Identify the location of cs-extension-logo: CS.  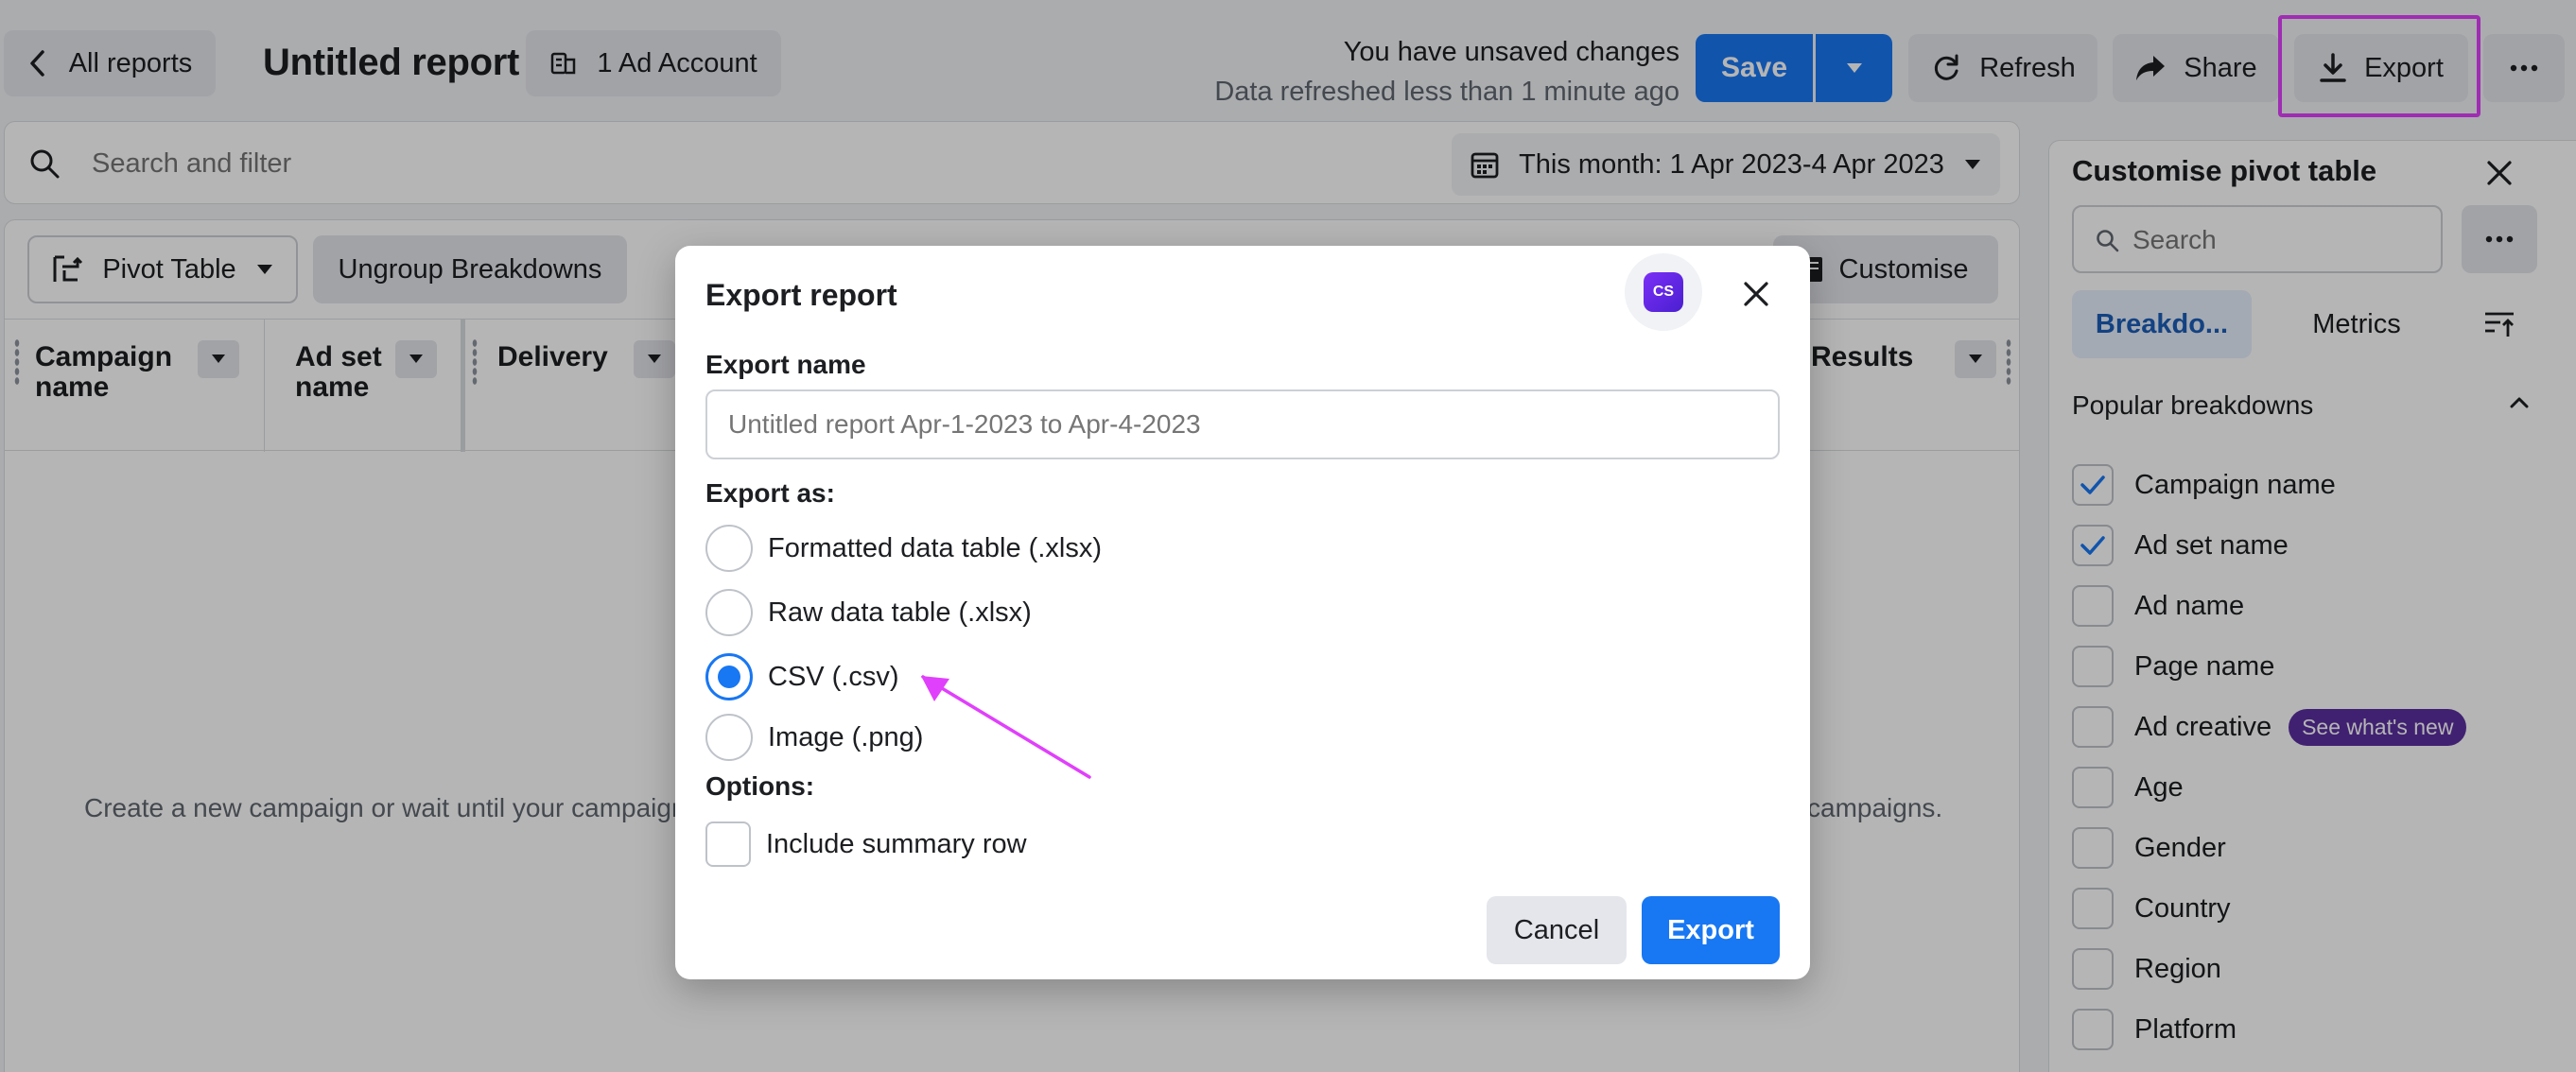
(1663, 292).